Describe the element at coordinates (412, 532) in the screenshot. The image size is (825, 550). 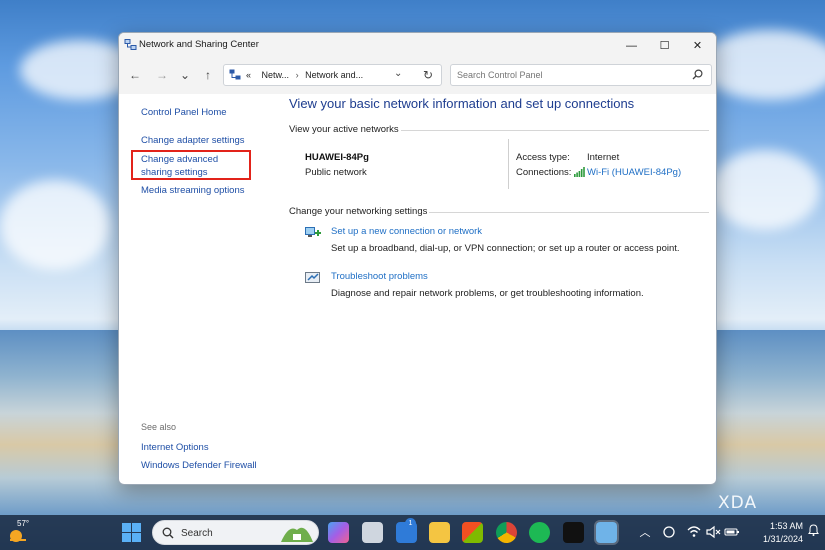
I see `taskbar: 57° Search 1 ︿ 1:53 AM 1/31/2024` at that location.